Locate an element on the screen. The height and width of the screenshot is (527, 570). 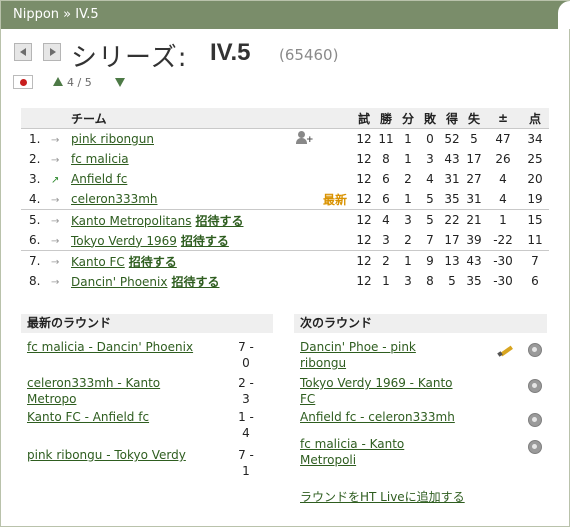
team-link: Anfield fc is located at coordinates (99, 179).